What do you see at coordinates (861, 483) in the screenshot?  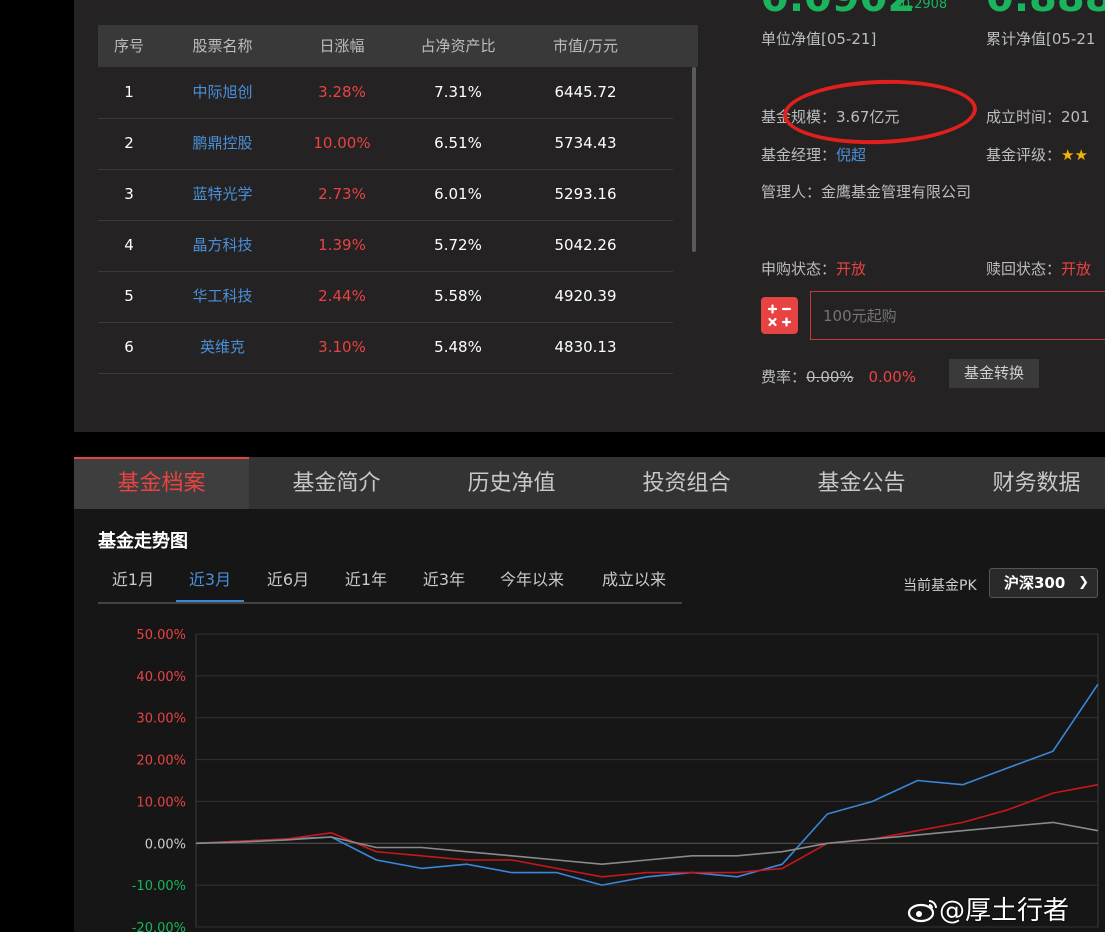 I see `tab-announcements: 基金公告` at bounding box center [861, 483].